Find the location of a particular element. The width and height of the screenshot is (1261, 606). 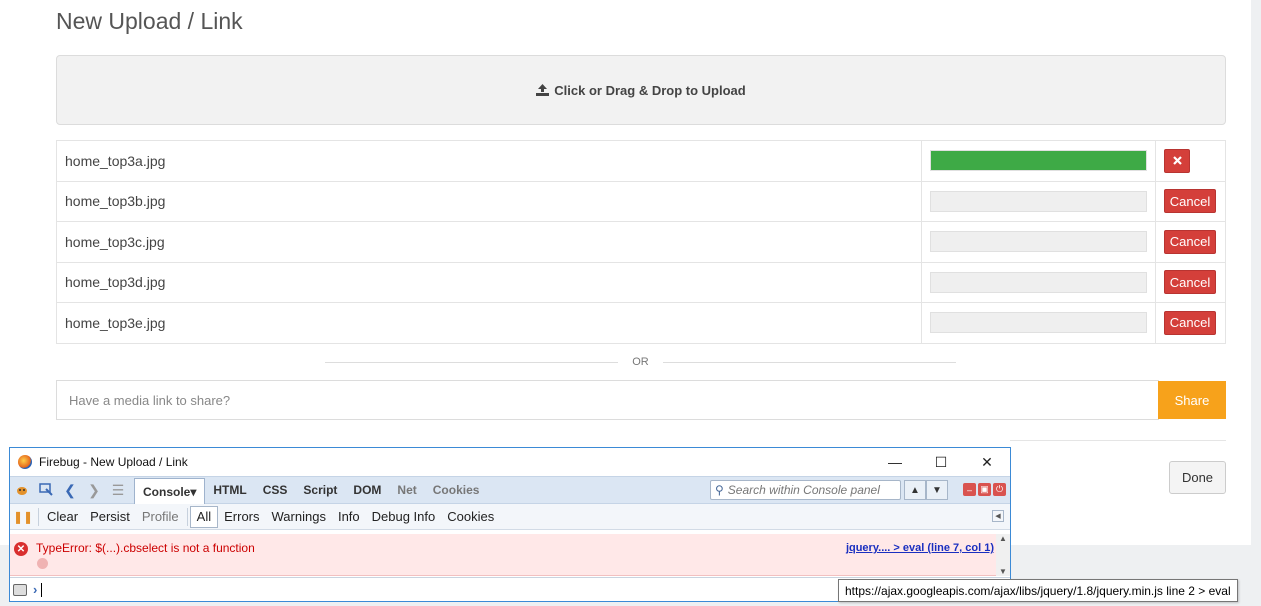

firefox-icon is located at coordinates (25, 462).